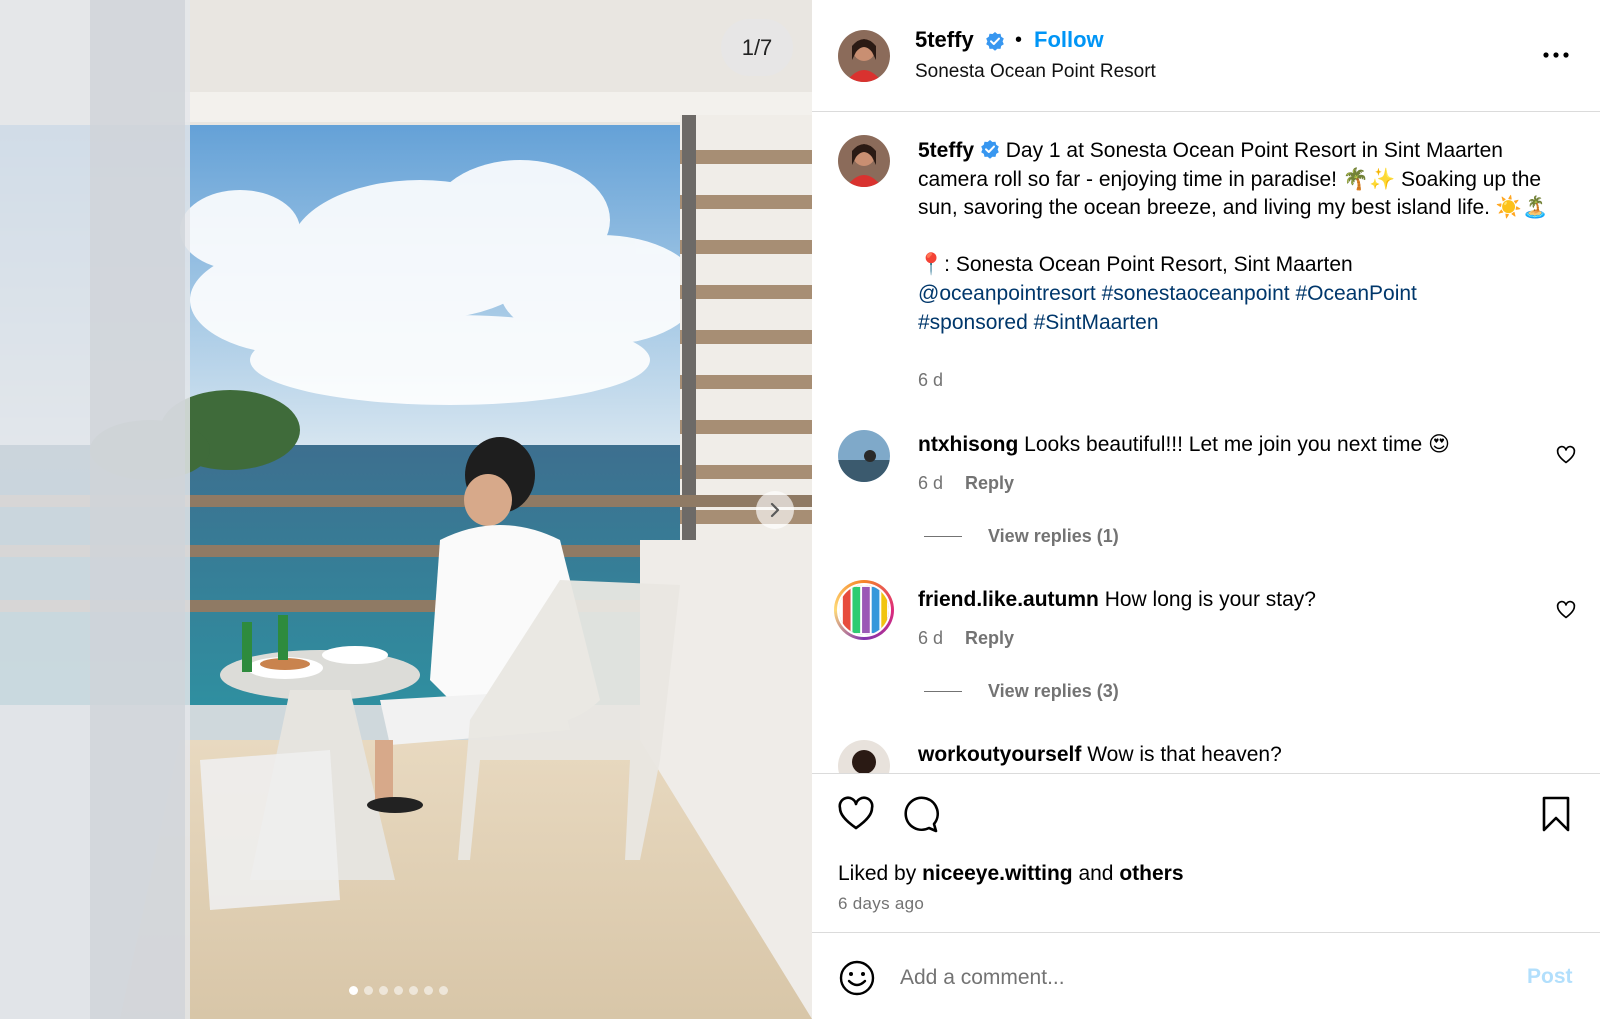 The width and height of the screenshot is (1600, 1019). Describe the element at coordinates (1184, 754) in the screenshot. I see `comment-text: Wow is that heaven?` at that location.